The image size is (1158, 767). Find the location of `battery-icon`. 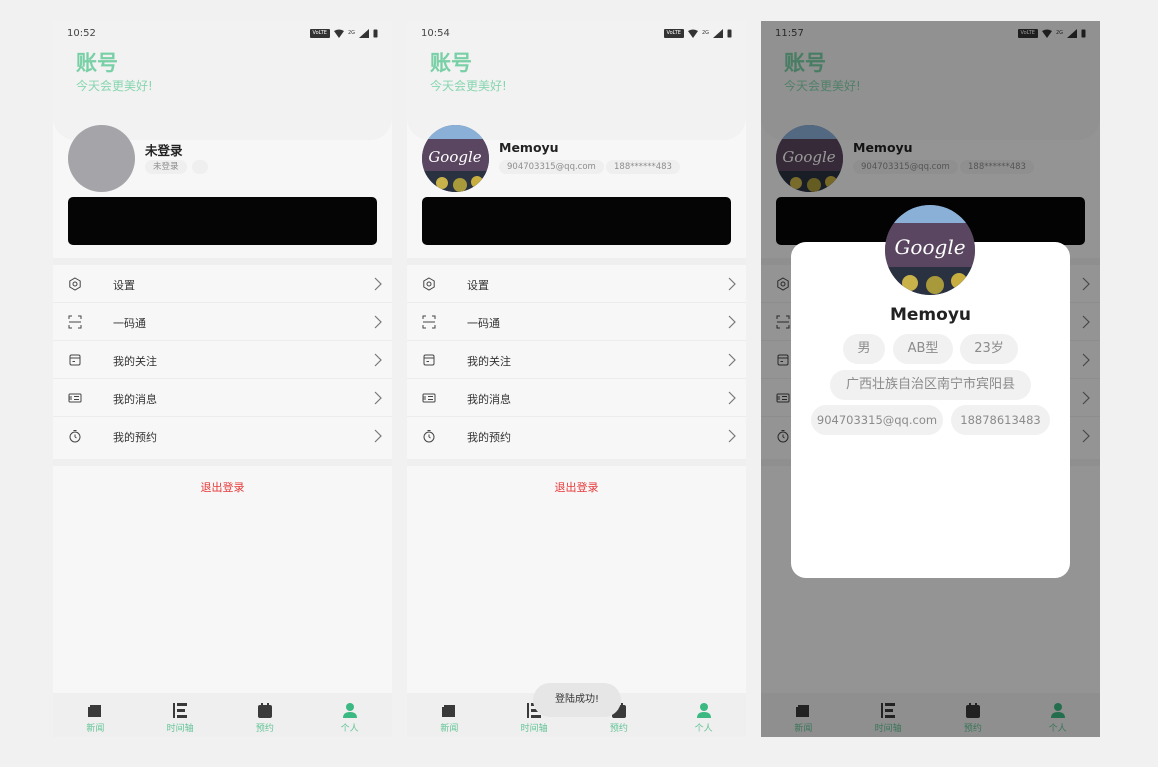

battery-icon is located at coordinates (375, 33).